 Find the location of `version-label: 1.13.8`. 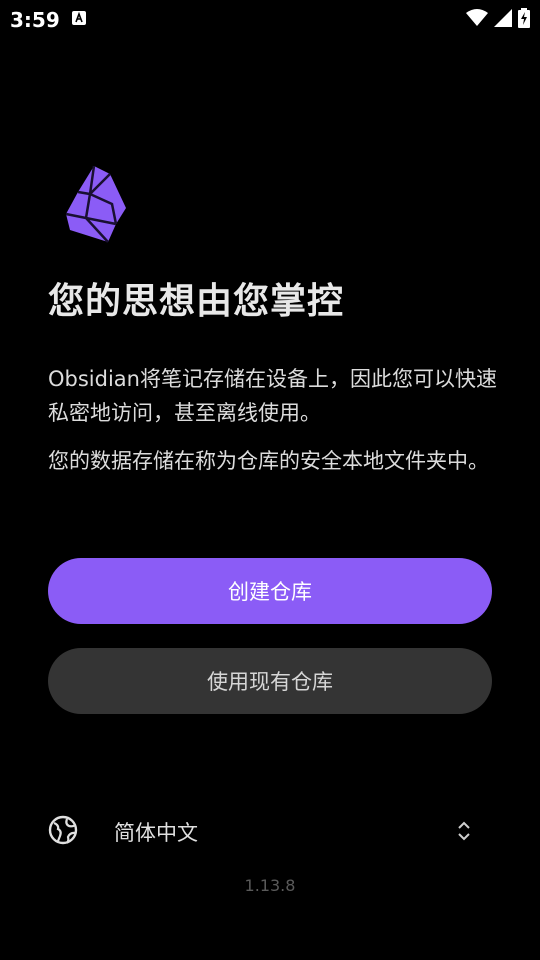

version-label: 1.13.8 is located at coordinates (270, 885).